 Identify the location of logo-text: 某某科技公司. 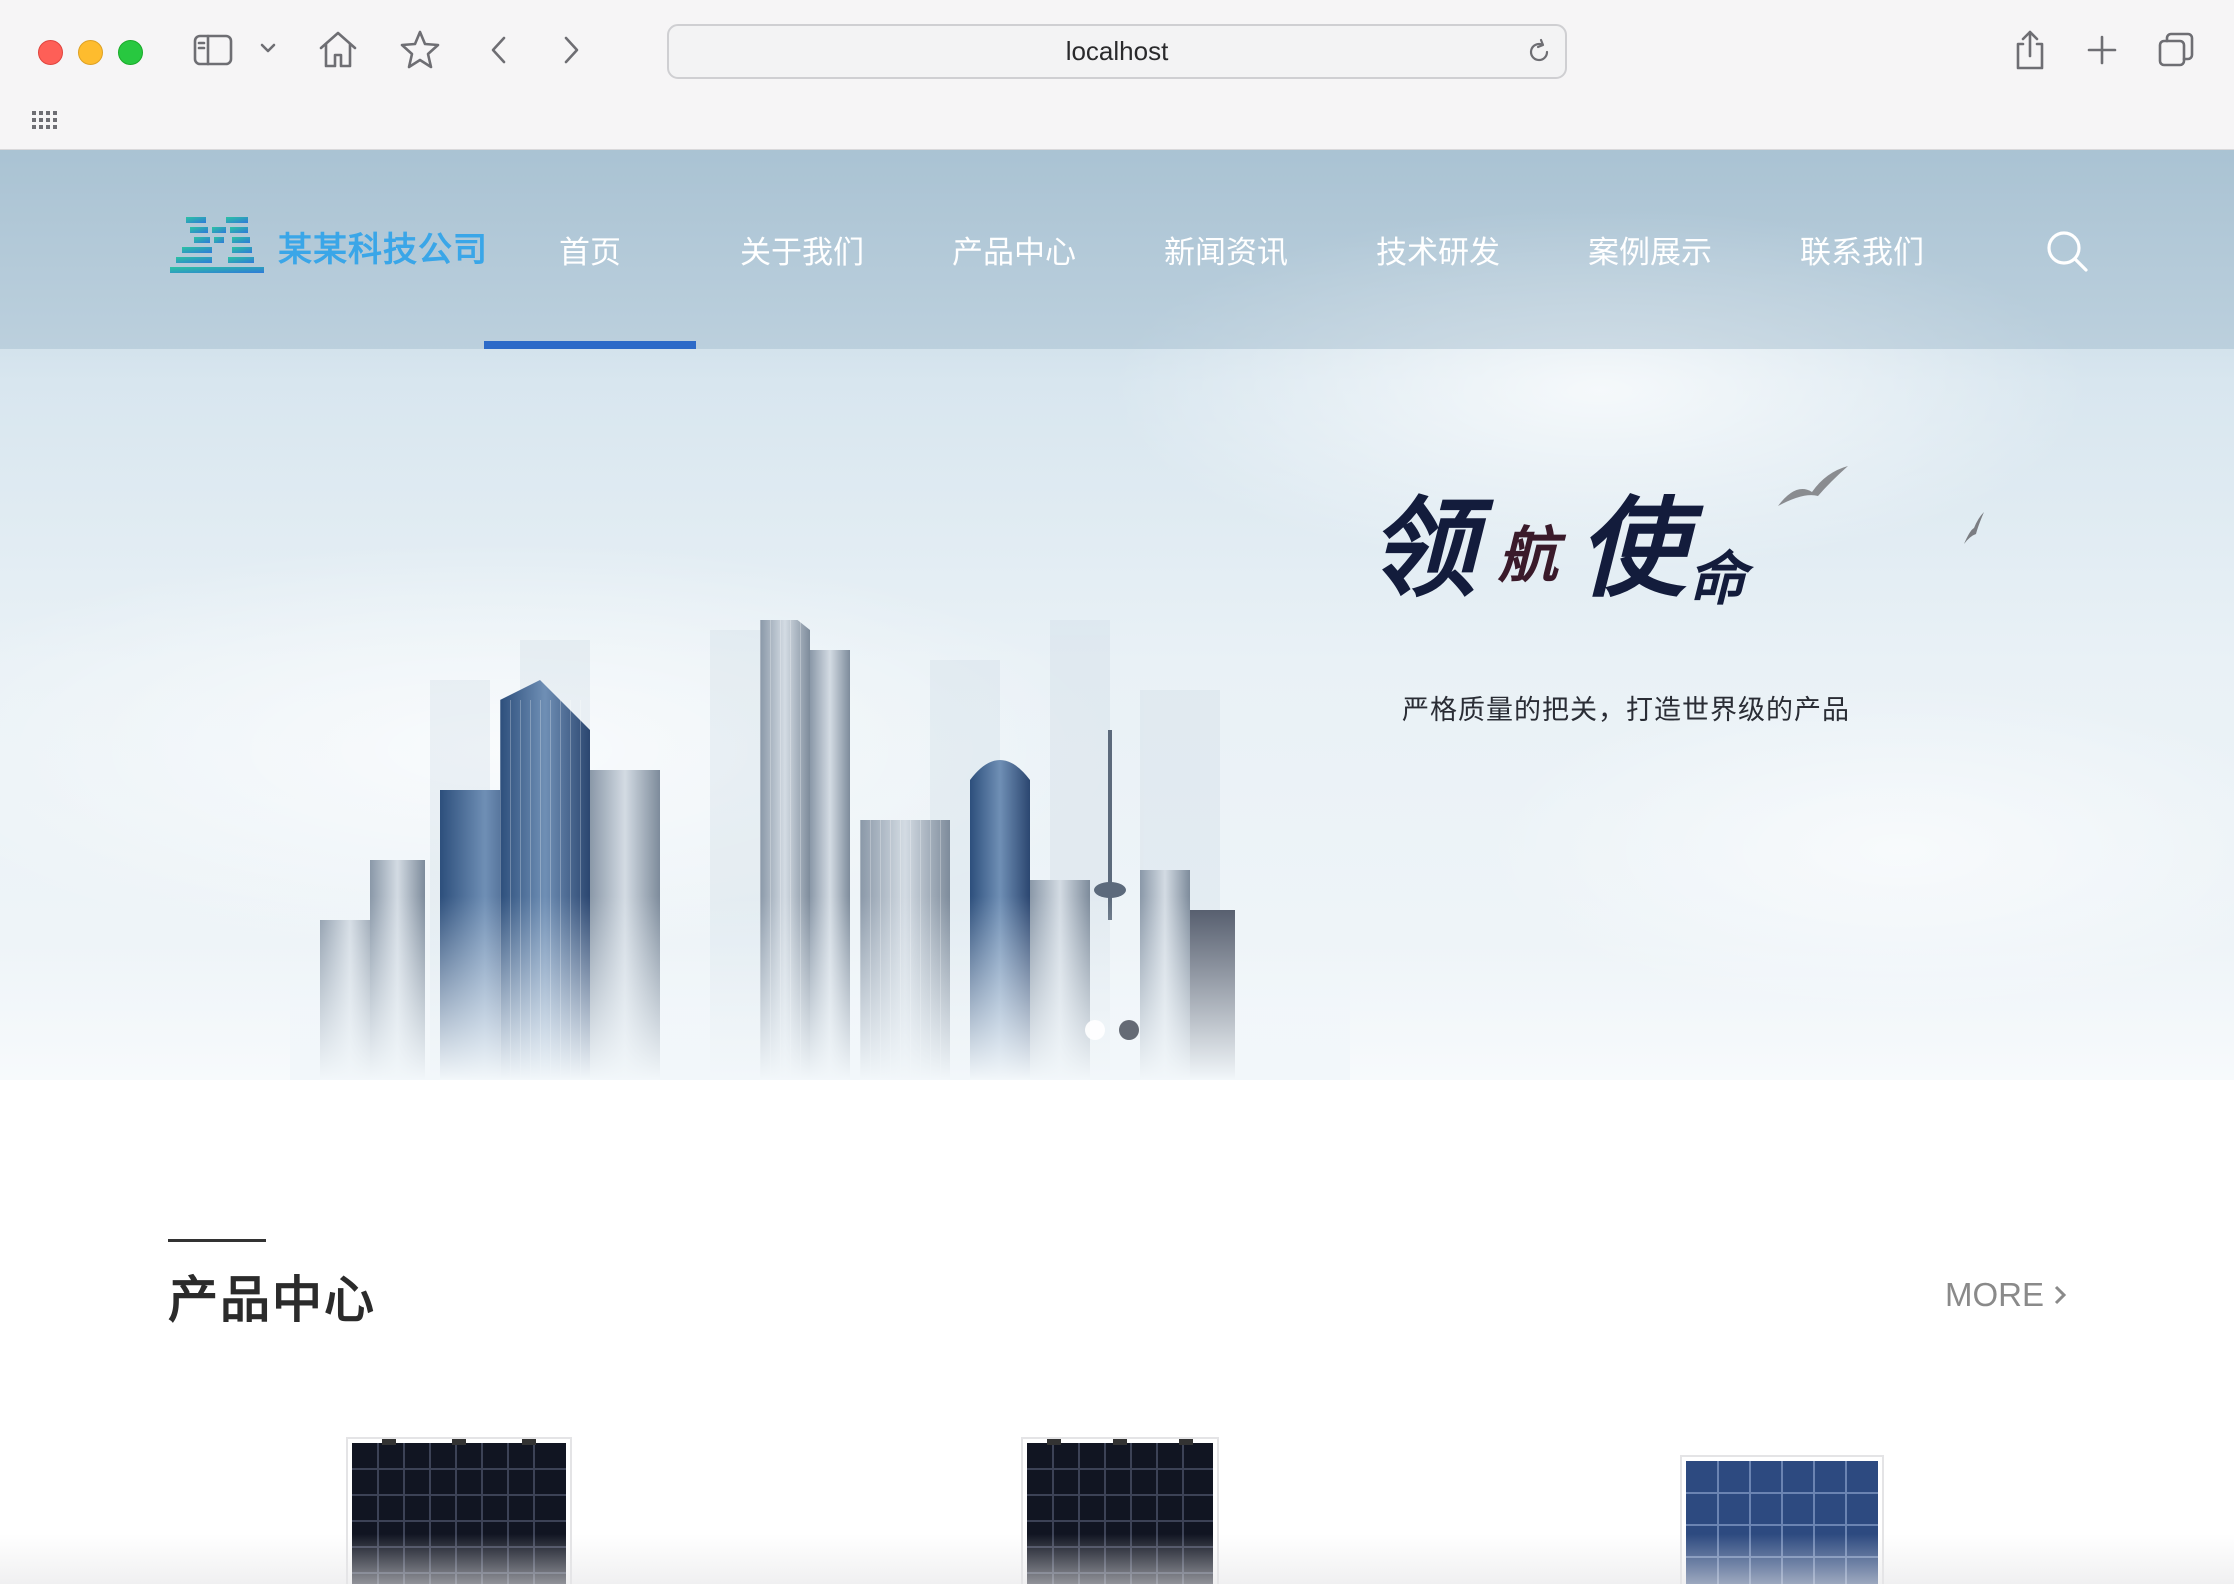
(383, 249).